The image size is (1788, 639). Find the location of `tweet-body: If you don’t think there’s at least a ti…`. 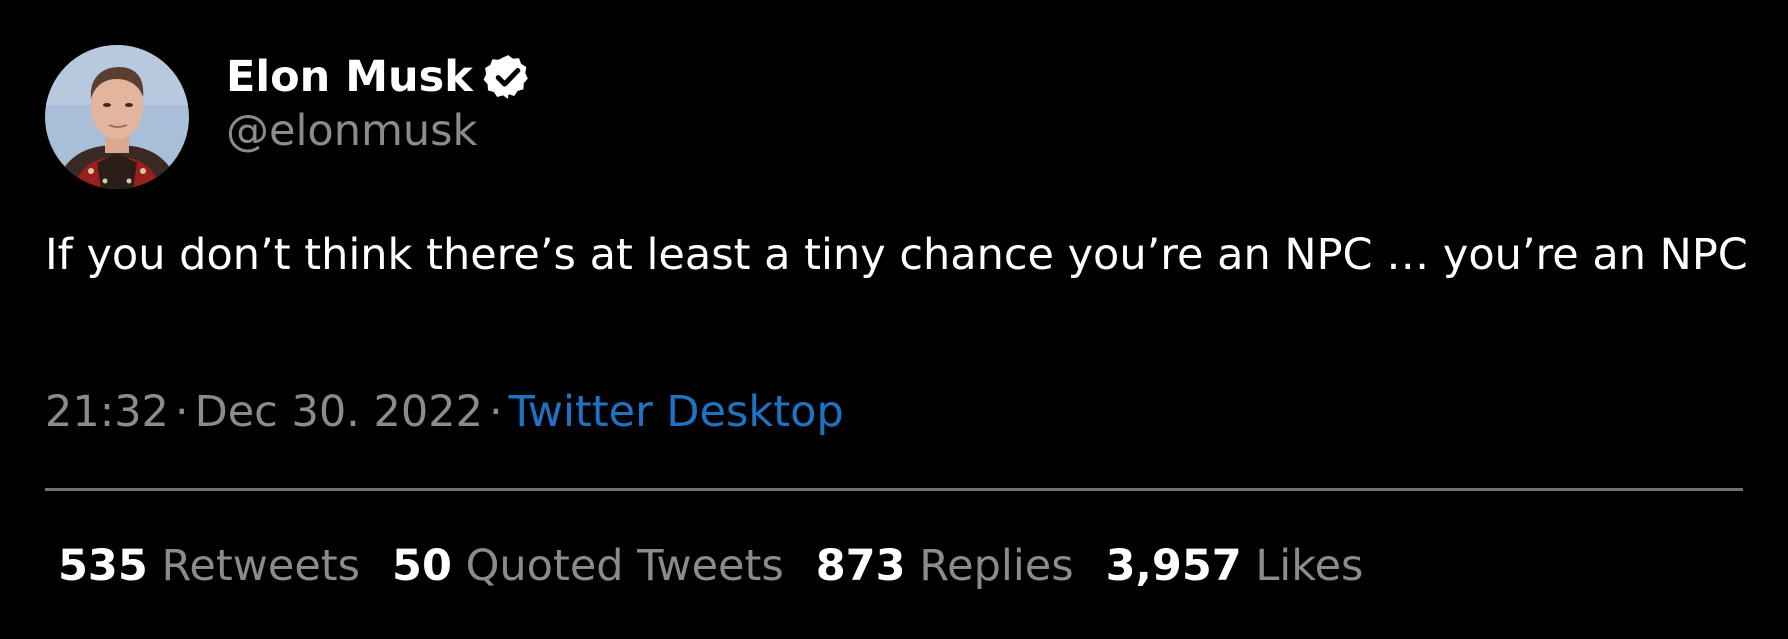

tweet-body: If you don’t think there’s at least a ti… is located at coordinates (896, 255).